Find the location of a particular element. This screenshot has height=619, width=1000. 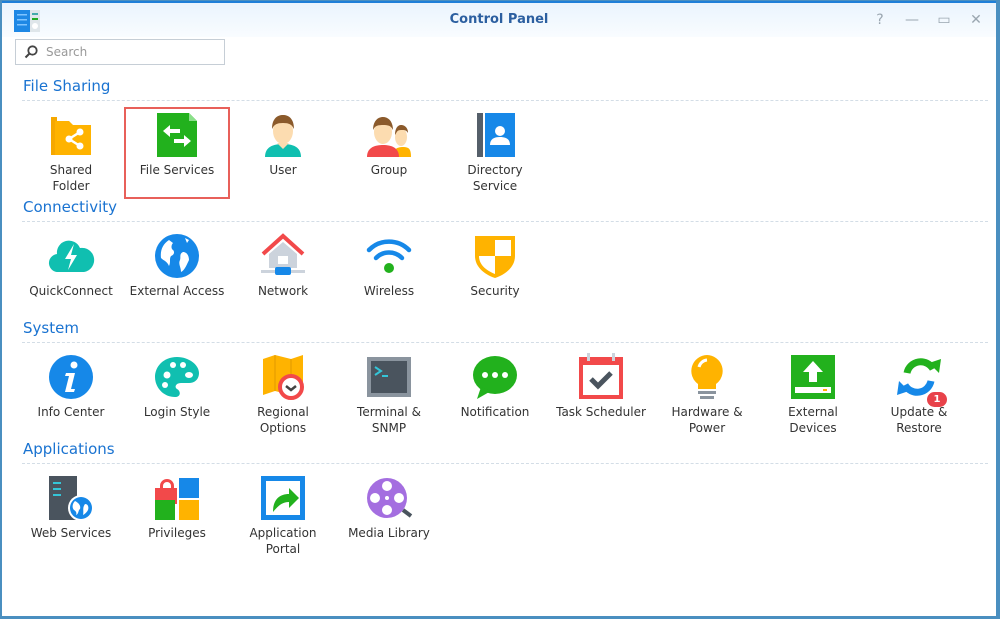

item-label: Directory Service is located at coordinates (495, 178).